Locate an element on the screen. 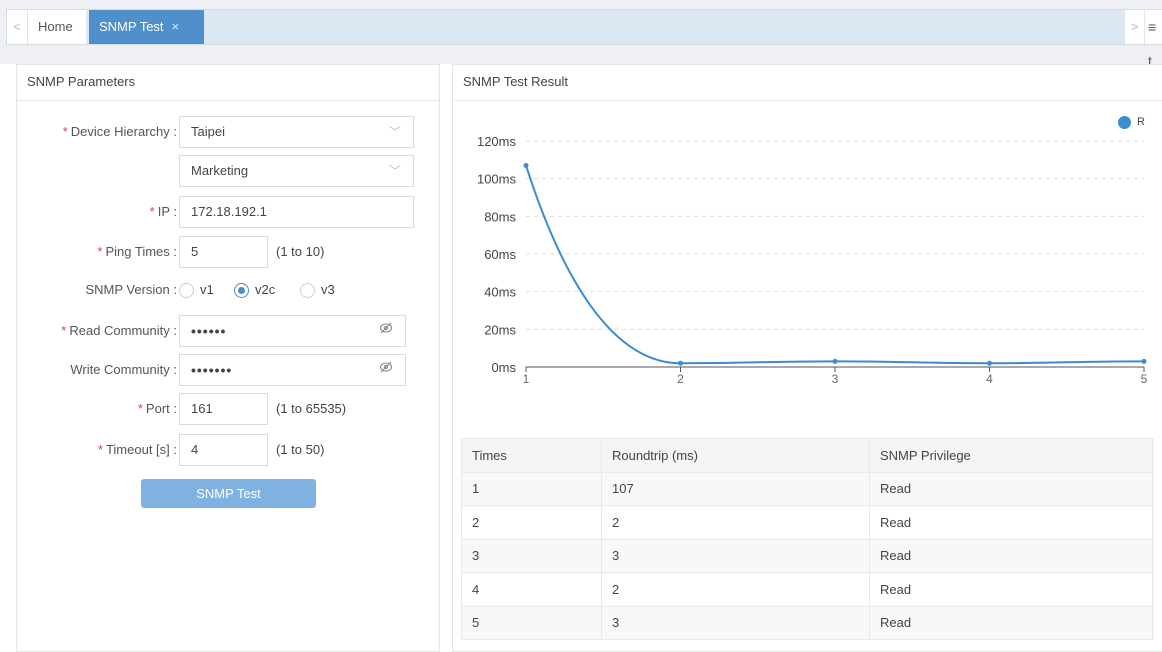 The height and width of the screenshot is (652, 1162). y-tick-label: 100ms is located at coordinates (497, 179).